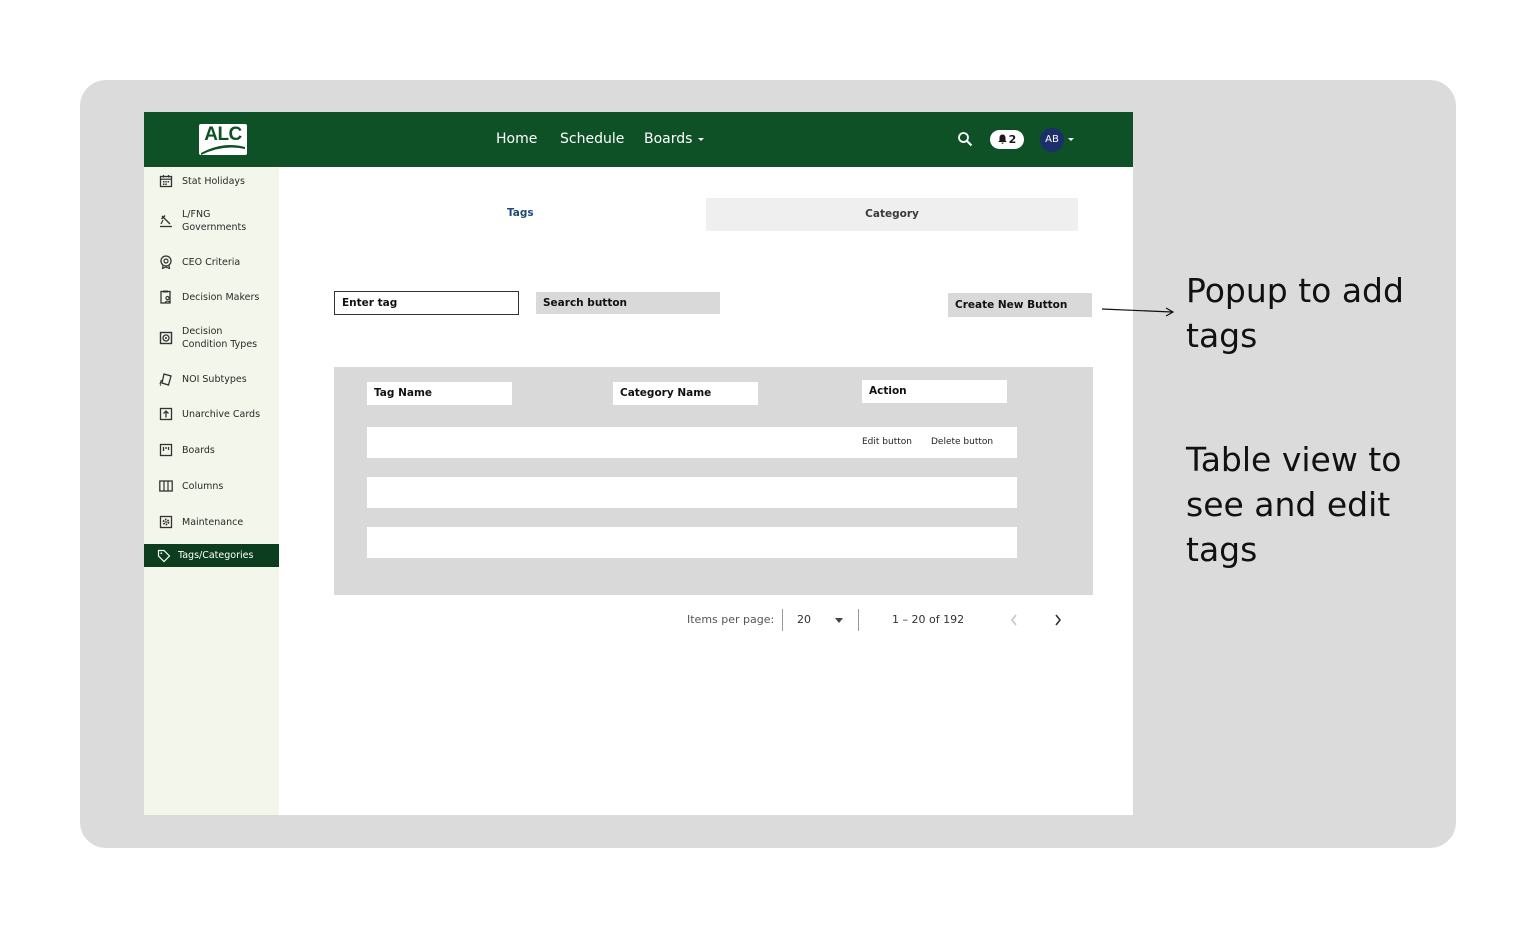 This screenshot has height=928, width=1536. What do you see at coordinates (221, 297) in the screenshot?
I see `sidebar-item-label: Decision Makers` at bounding box center [221, 297].